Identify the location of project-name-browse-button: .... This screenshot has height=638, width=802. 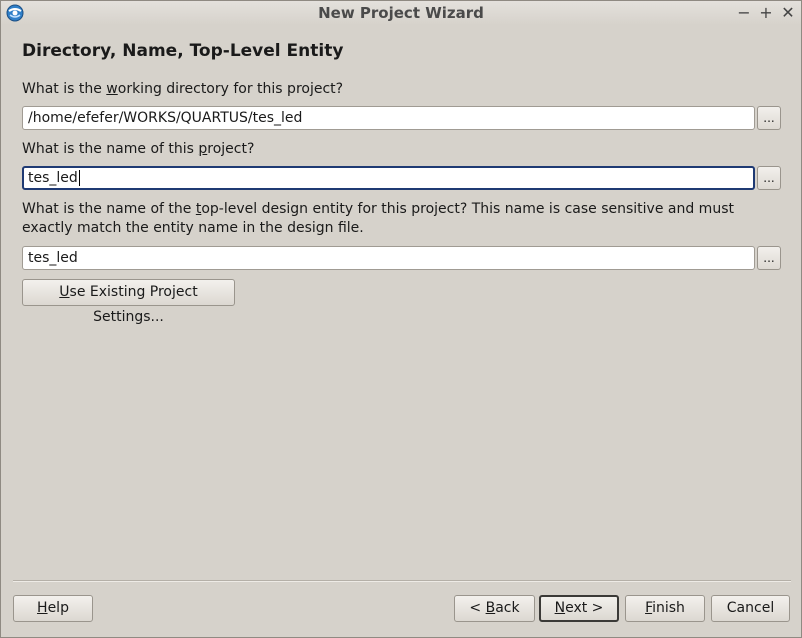
(769, 178).